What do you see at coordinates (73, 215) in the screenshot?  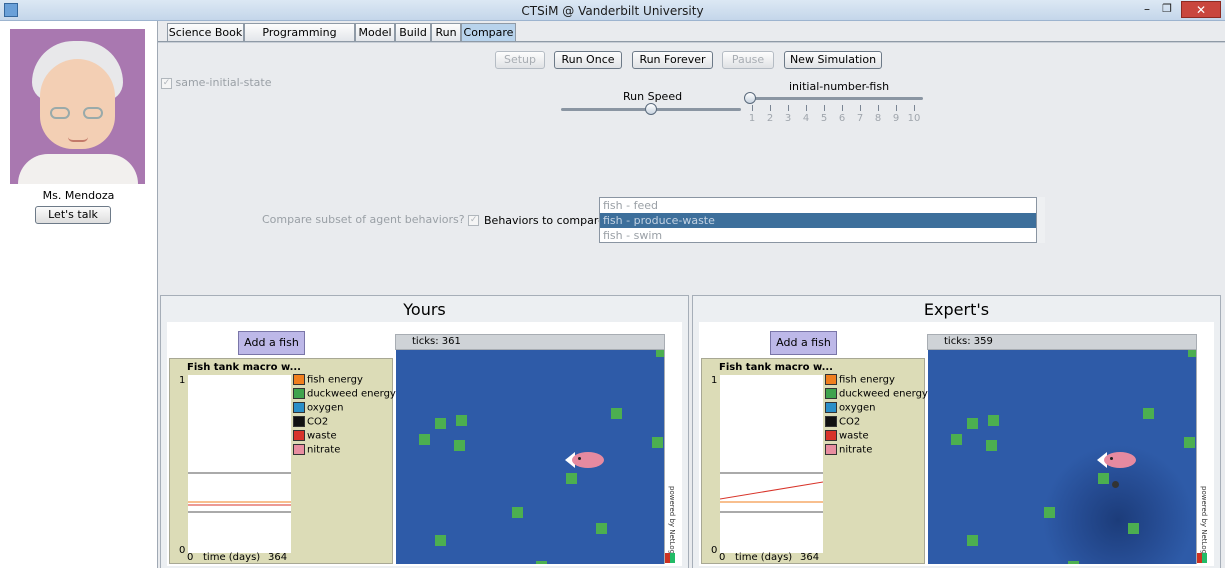 I see `lets-talk-button: Let's talk` at bounding box center [73, 215].